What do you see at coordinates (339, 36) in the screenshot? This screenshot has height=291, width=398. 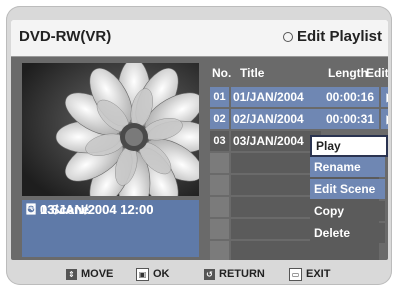 I see `screen-title-text: Edit Playlist` at bounding box center [339, 36].